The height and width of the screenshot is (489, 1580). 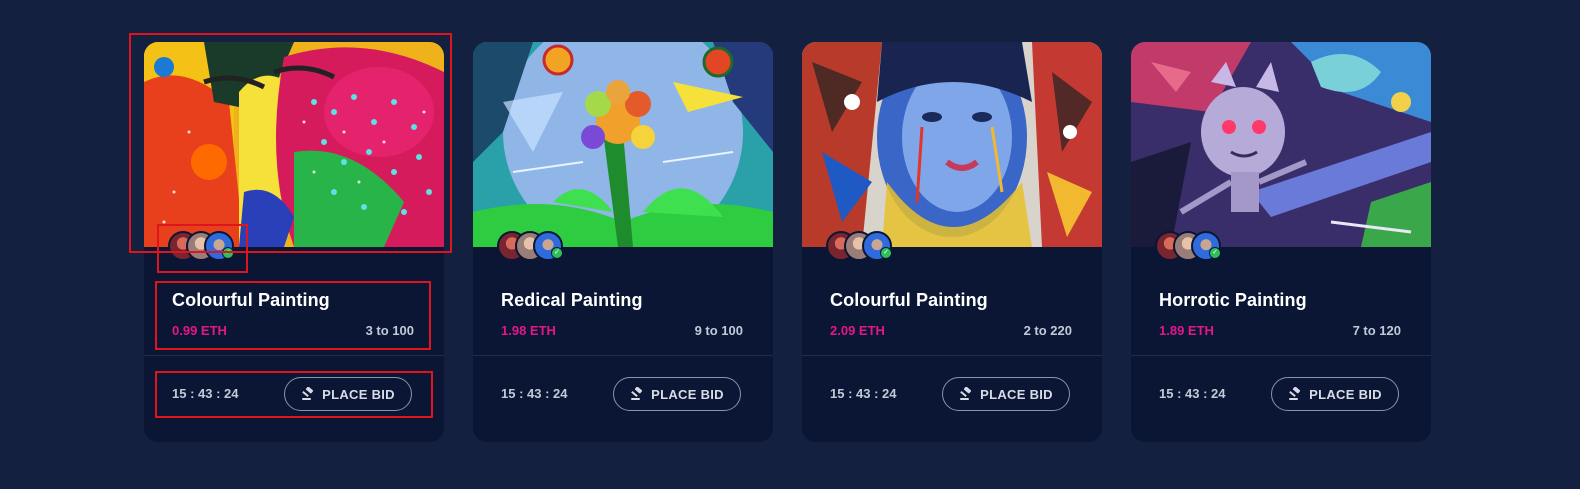 What do you see at coordinates (1047, 330) in the screenshot?
I see `bid-range: 2 to 220` at bounding box center [1047, 330].